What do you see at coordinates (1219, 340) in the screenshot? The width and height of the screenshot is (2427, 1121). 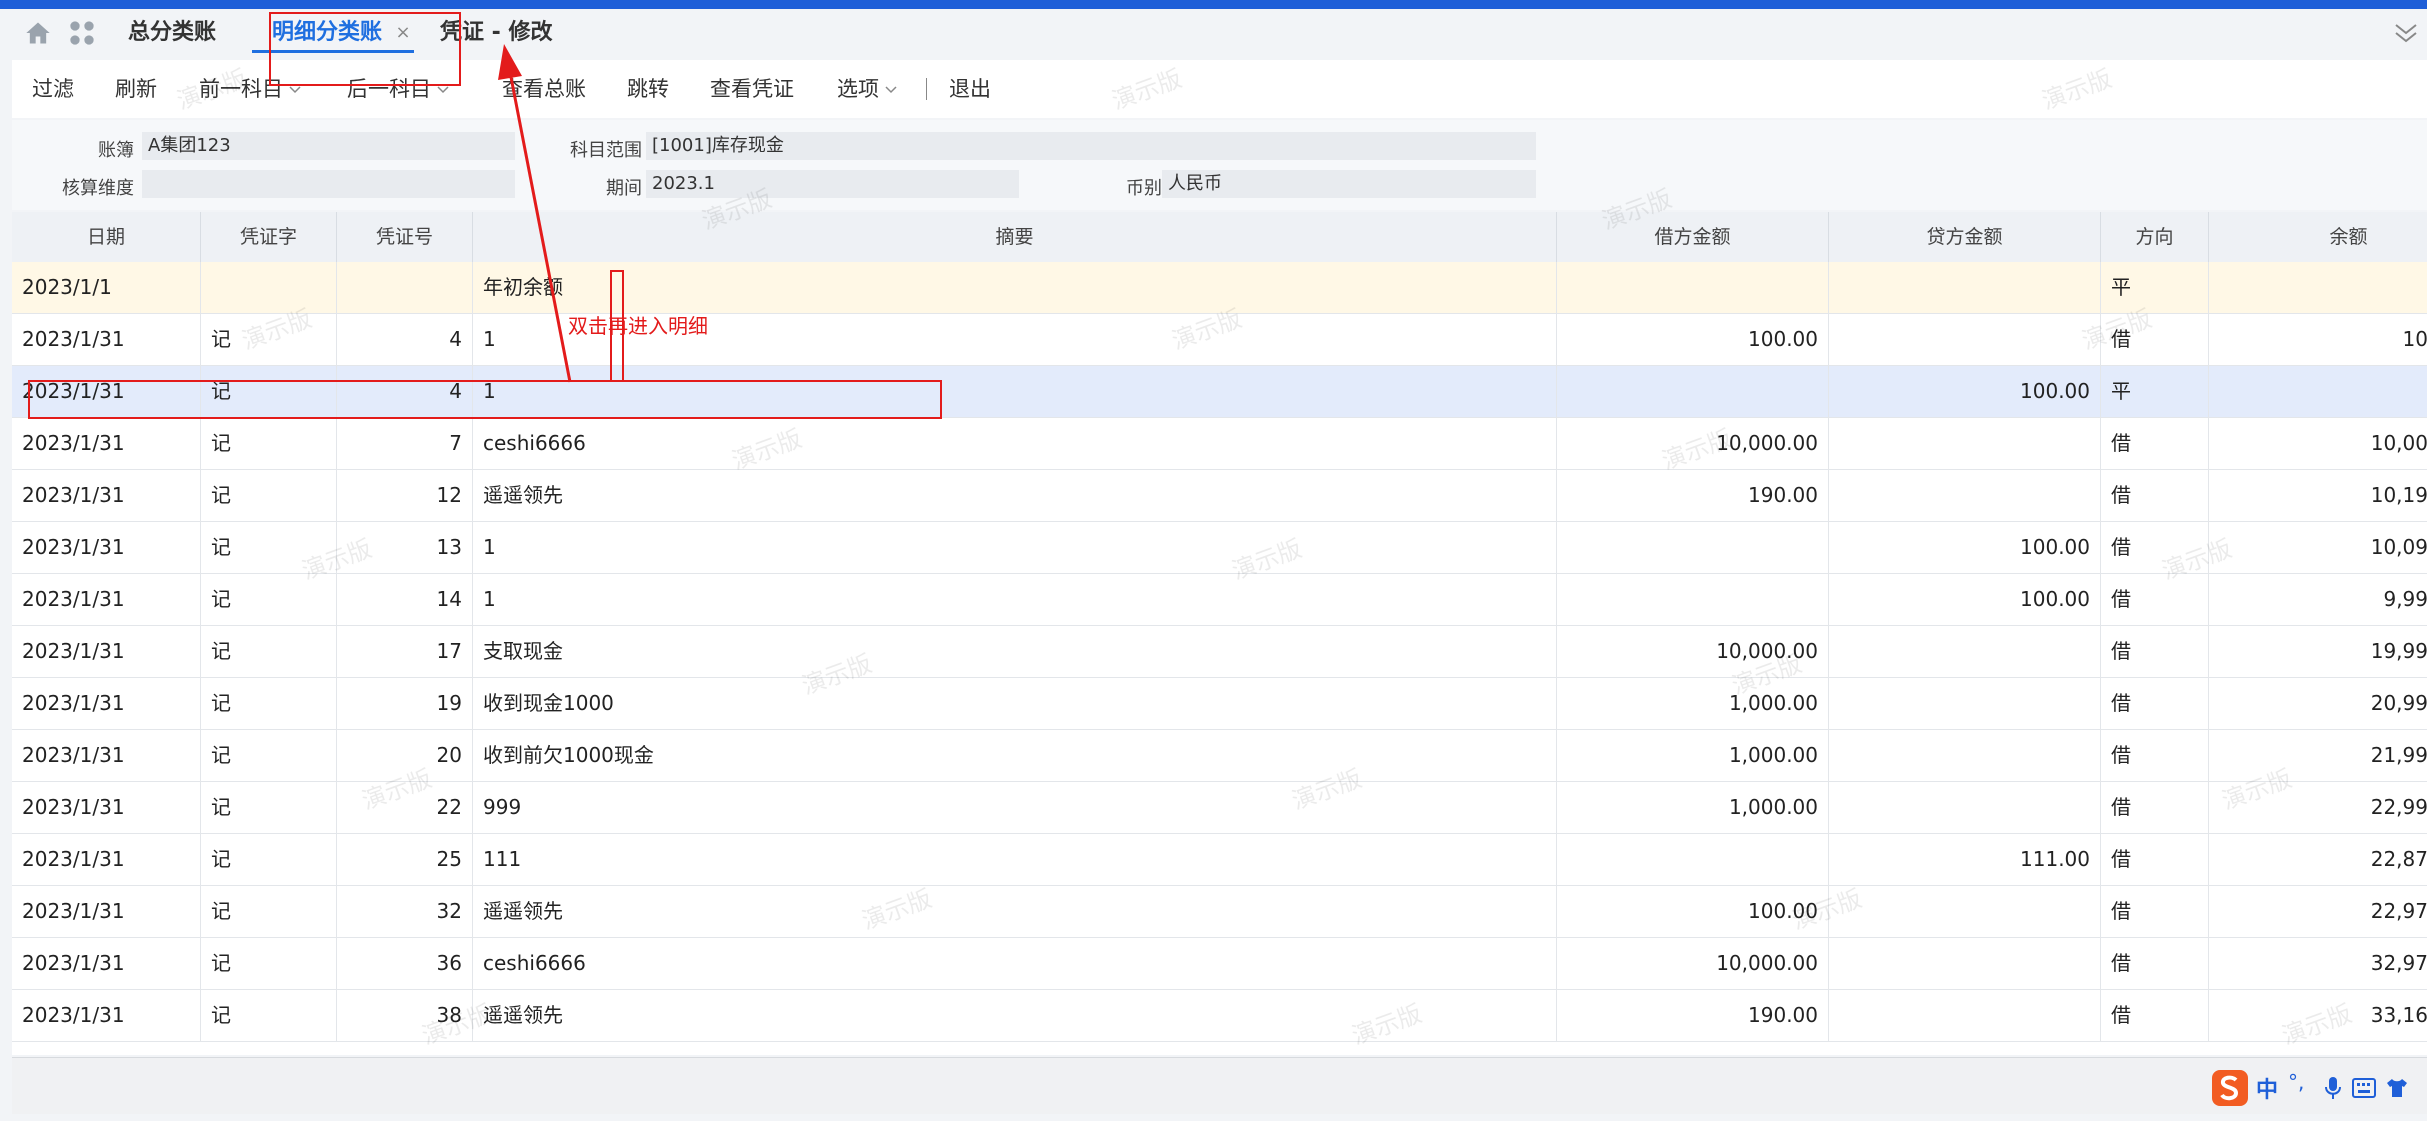 I see `table-row: 2023/1/31 记 4 1 100.00 借 10` at bounding box center [1219, 340].